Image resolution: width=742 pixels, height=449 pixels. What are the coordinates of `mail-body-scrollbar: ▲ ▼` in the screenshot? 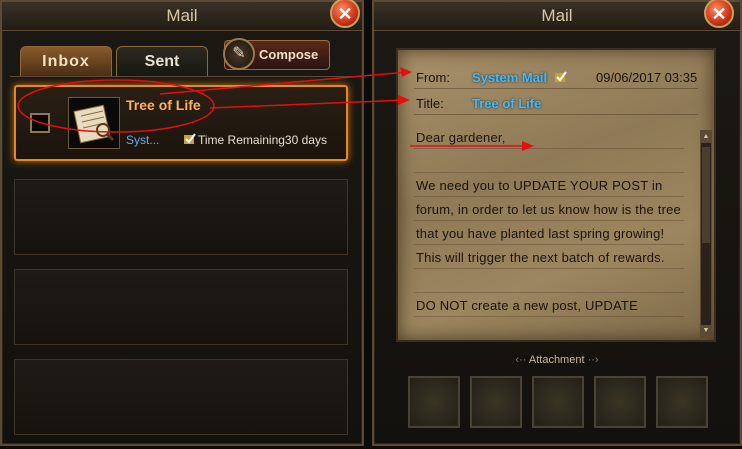 It's located at (706, 234).